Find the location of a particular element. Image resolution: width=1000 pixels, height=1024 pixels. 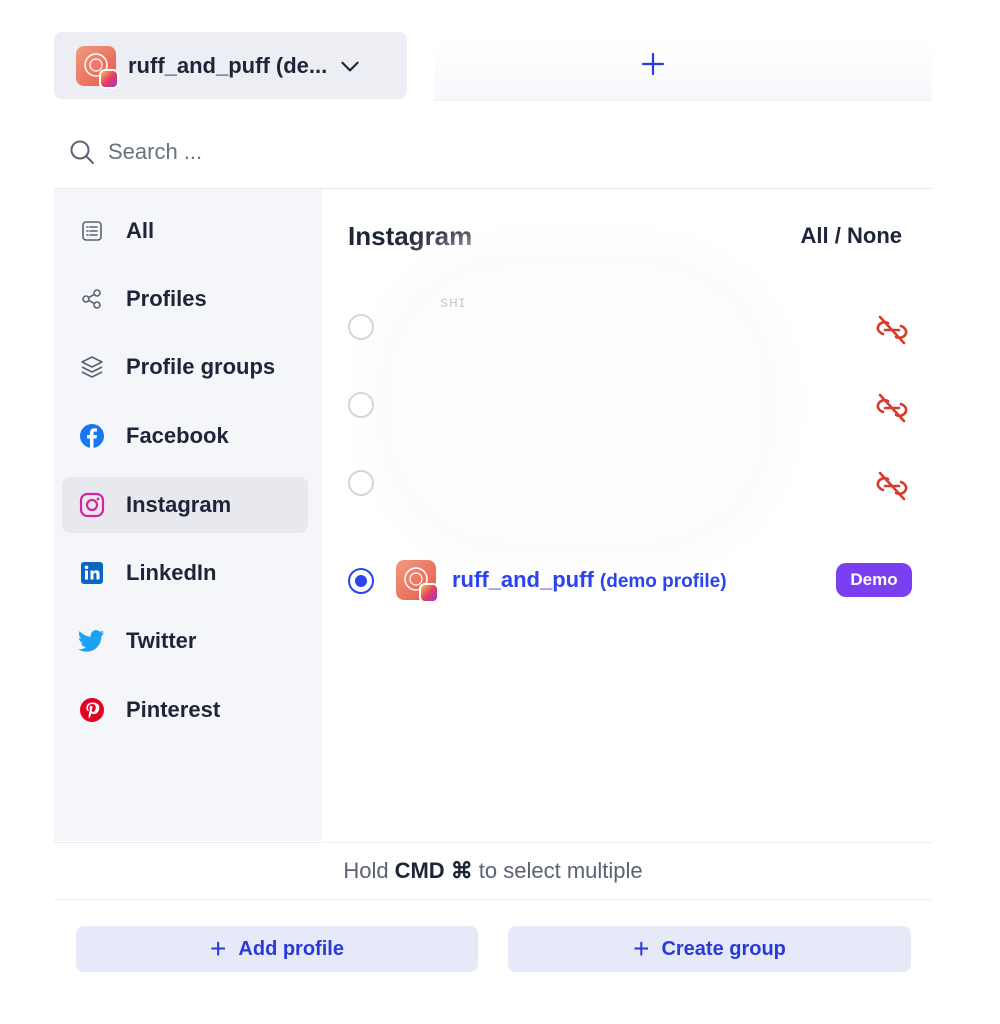

sidebar-item-pinterest: Pinterest is located at coordinates (185, 710).